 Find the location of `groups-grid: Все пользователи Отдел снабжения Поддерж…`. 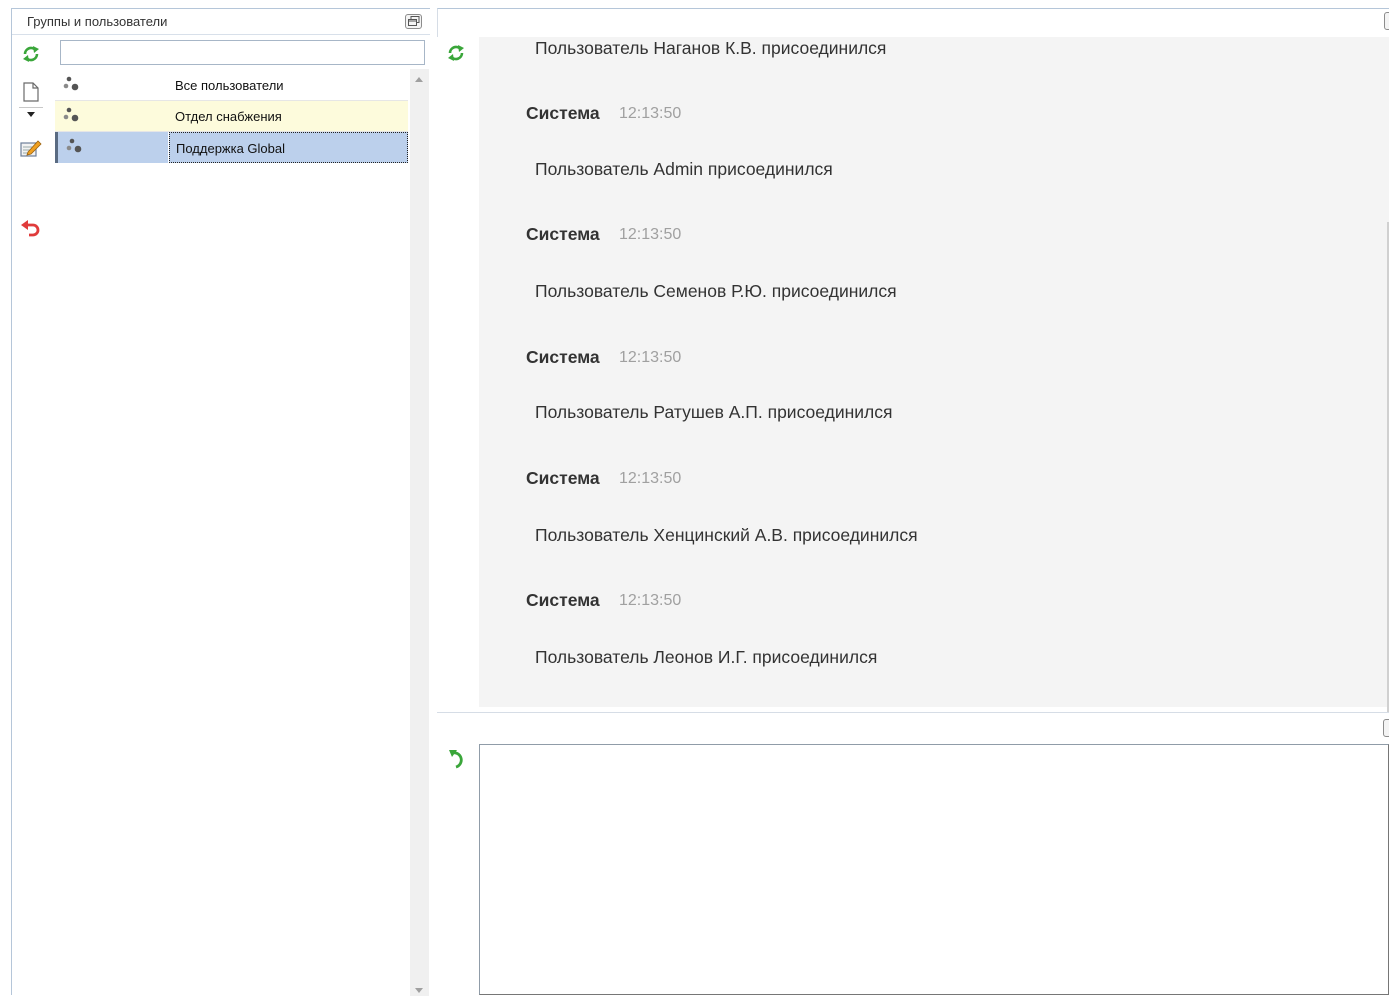

groups-grid: Все пользователи Отдел снабжения Поддерж… is located at coordinates (231, 120).